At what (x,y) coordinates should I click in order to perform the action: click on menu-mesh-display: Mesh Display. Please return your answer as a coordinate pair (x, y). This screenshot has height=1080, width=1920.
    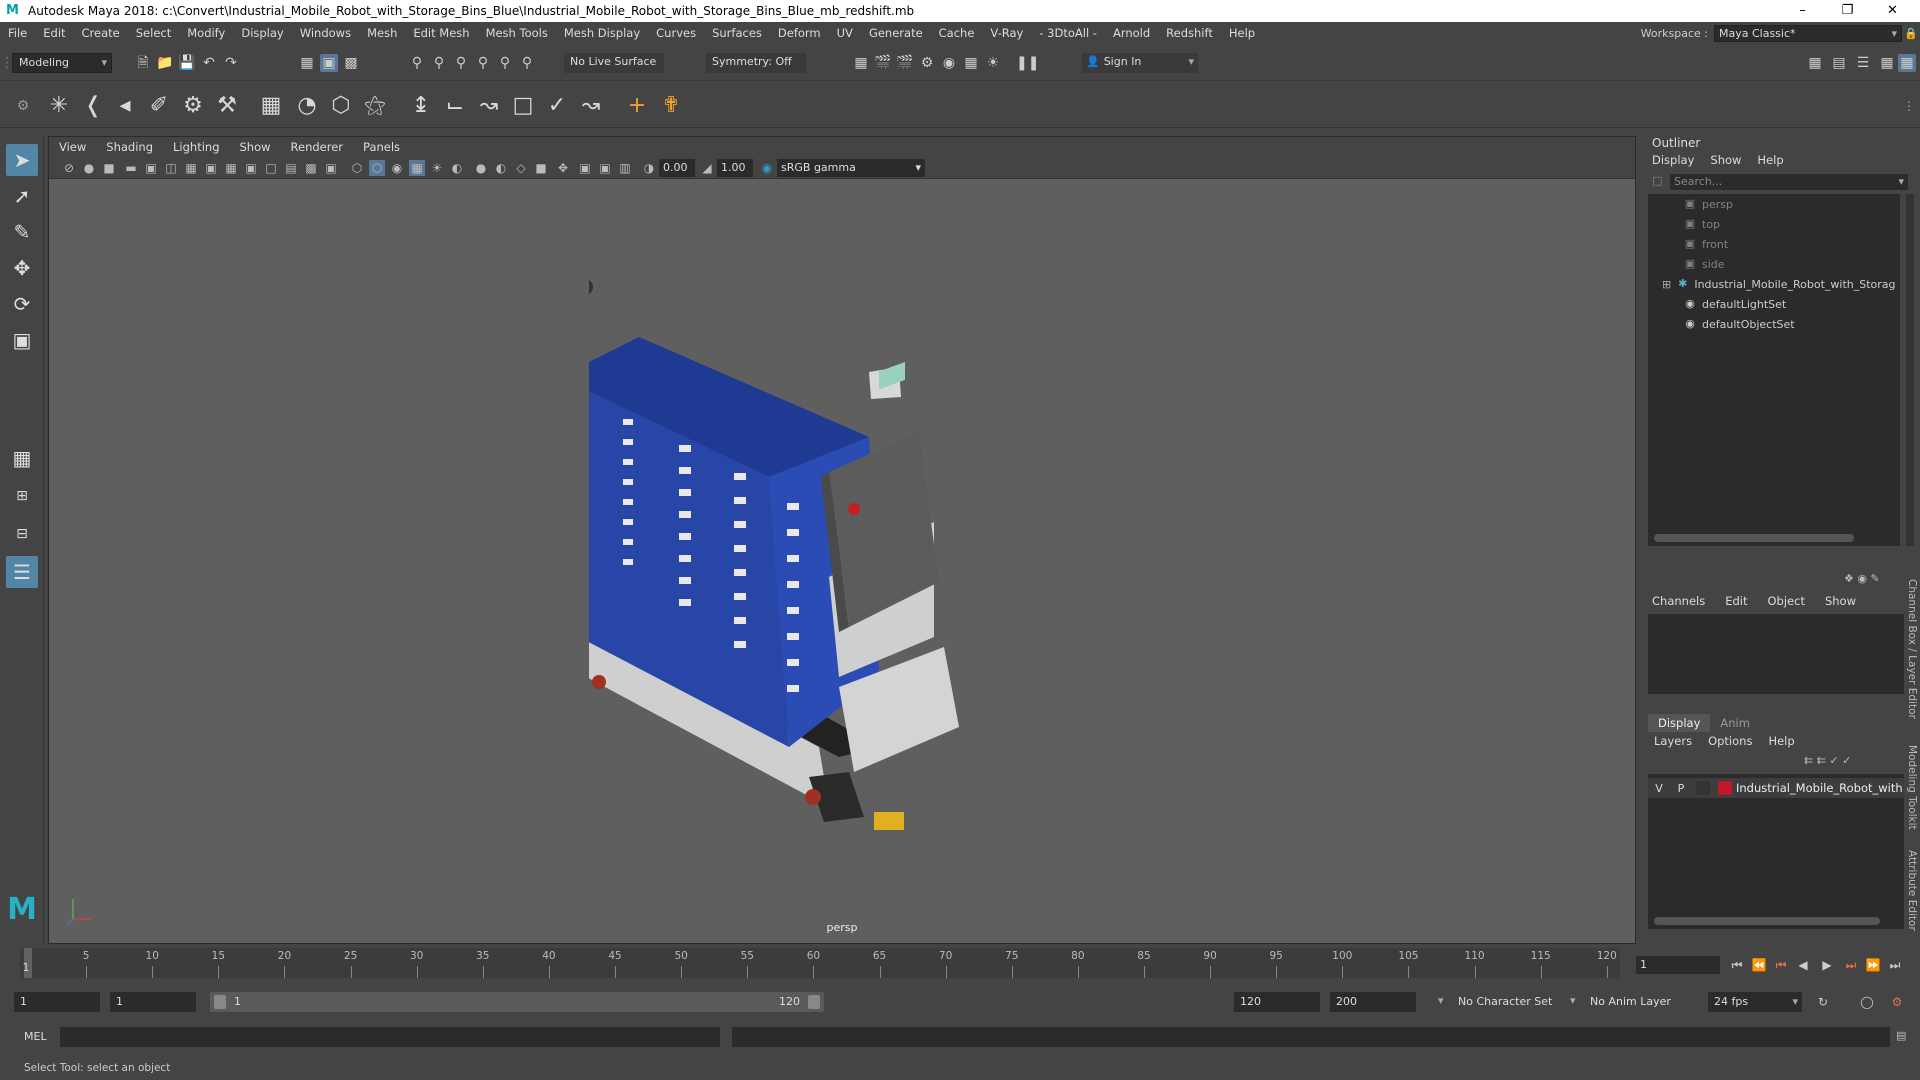
    Looking at the image, I should click on (602, 33).